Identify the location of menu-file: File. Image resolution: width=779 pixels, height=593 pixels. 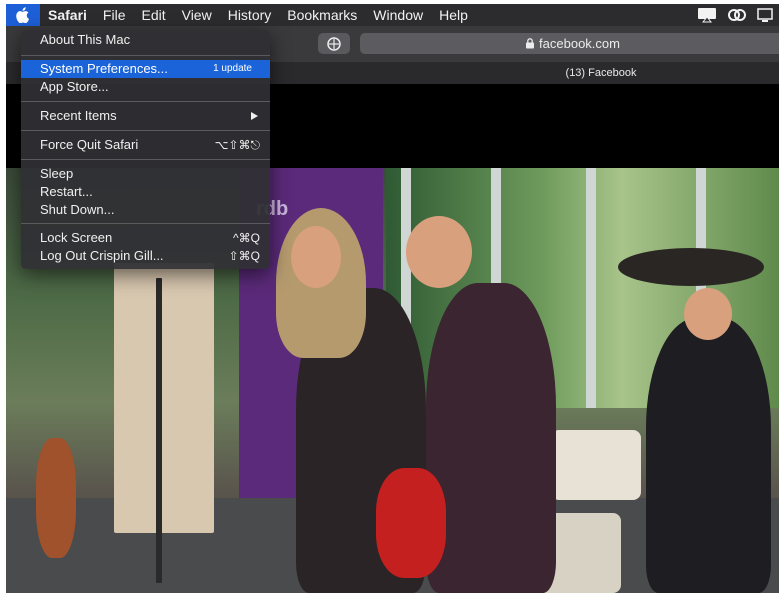
(114, 15).